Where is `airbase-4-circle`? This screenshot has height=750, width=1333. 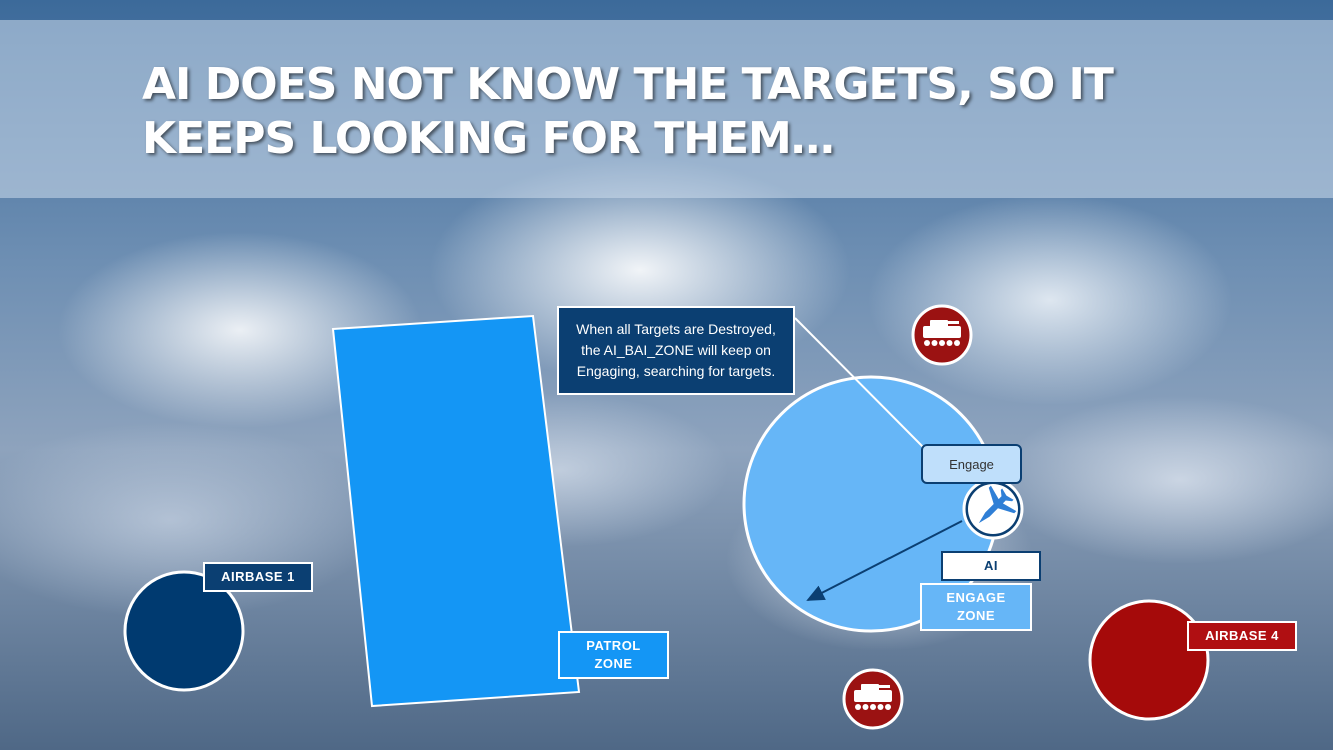 airbase-4-circle is located at coordinates (1149, 660).